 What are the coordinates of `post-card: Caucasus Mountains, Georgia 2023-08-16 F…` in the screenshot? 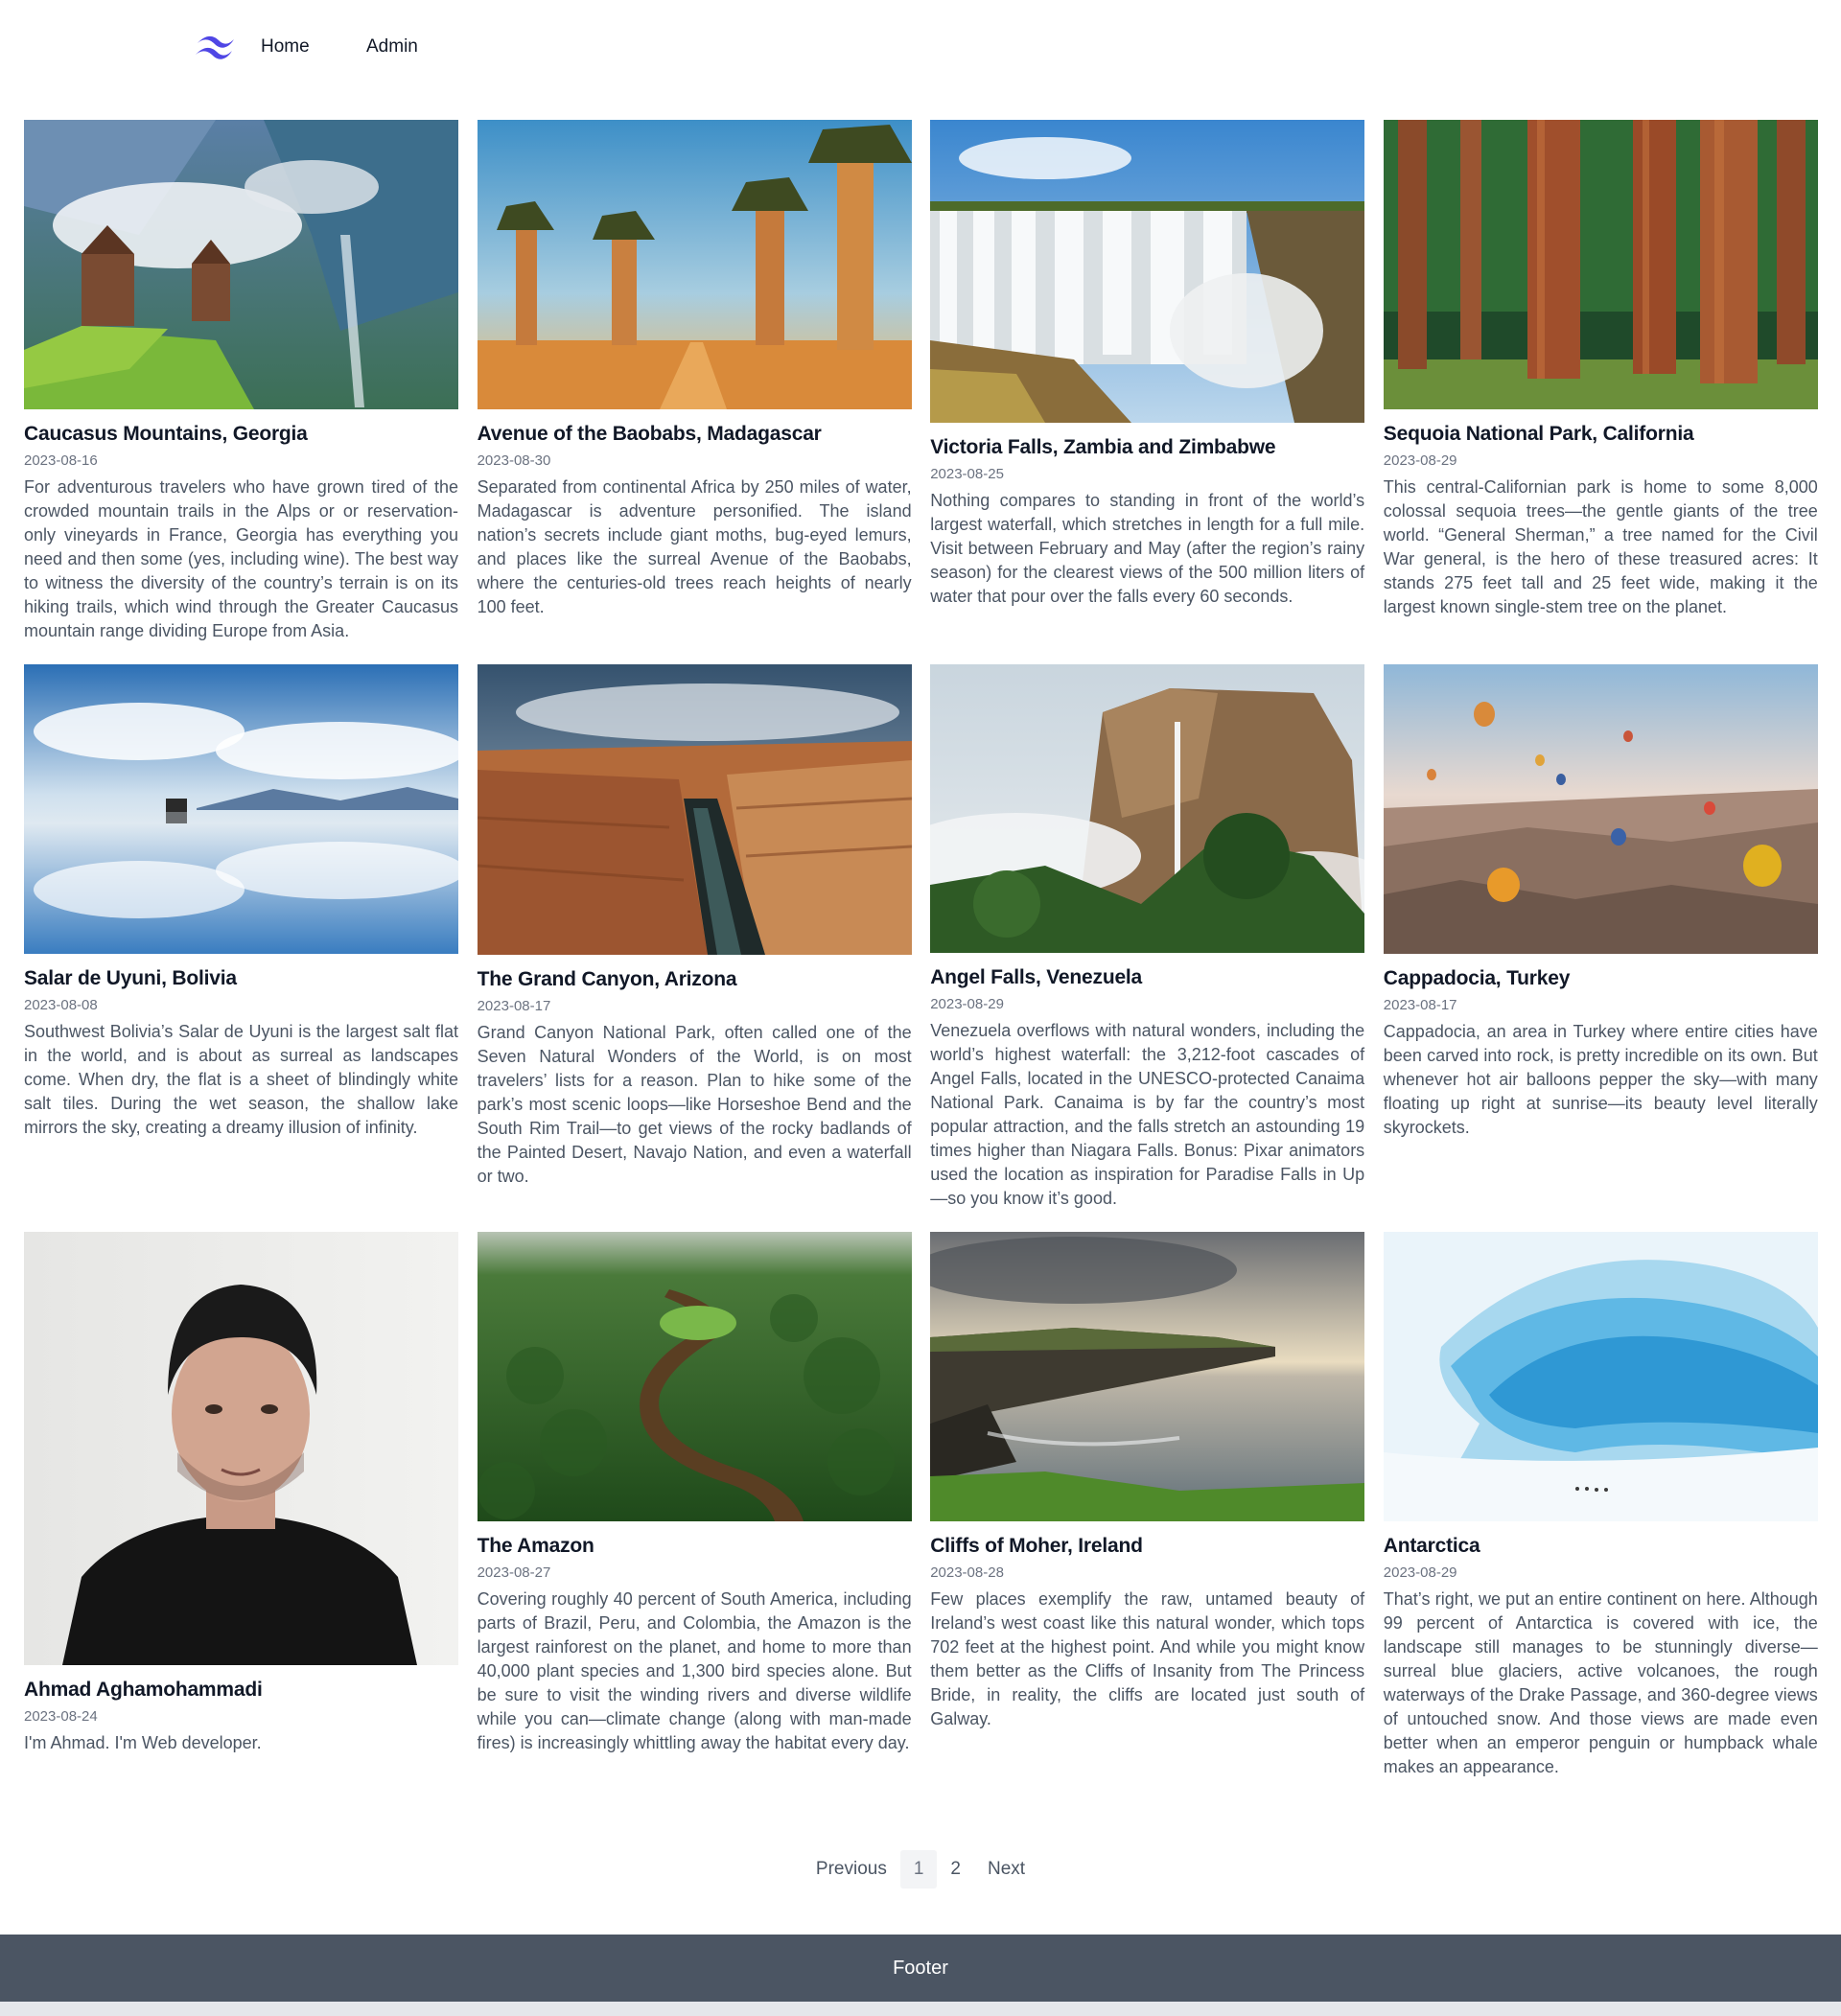 It's located at (241, 381).